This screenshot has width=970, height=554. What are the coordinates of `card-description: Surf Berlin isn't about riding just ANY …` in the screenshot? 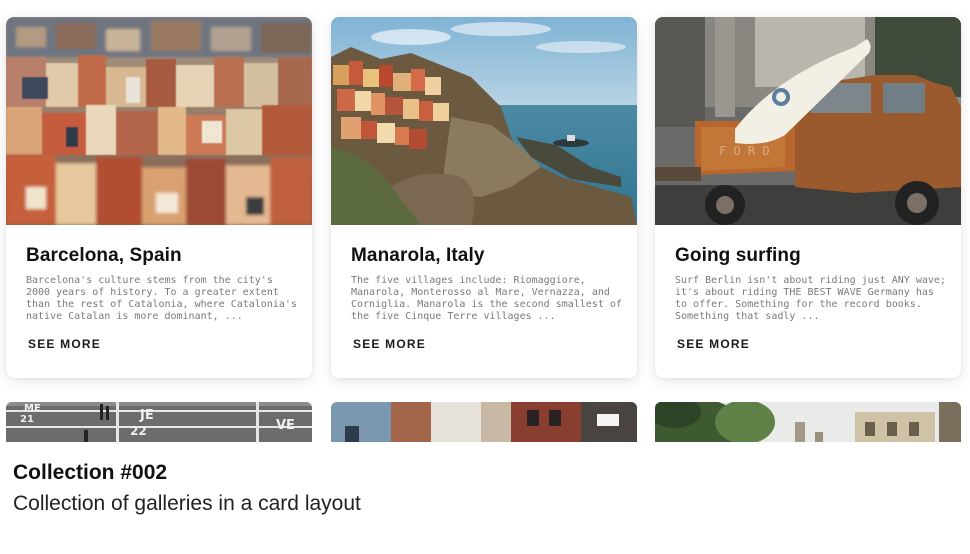 It's located at (810, 298).